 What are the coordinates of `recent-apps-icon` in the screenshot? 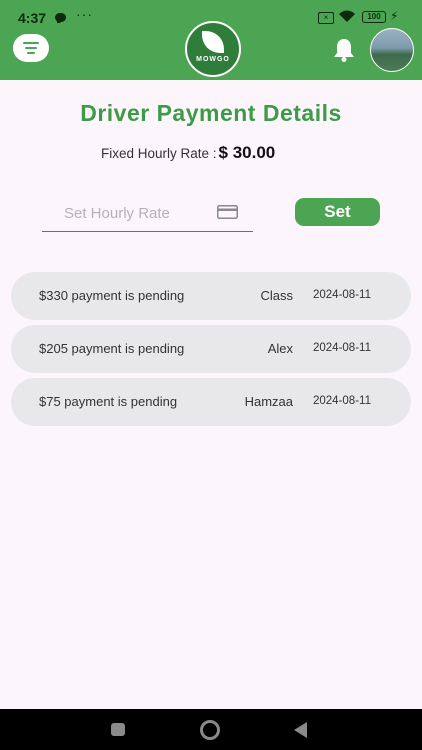 It's located at (118, 729).